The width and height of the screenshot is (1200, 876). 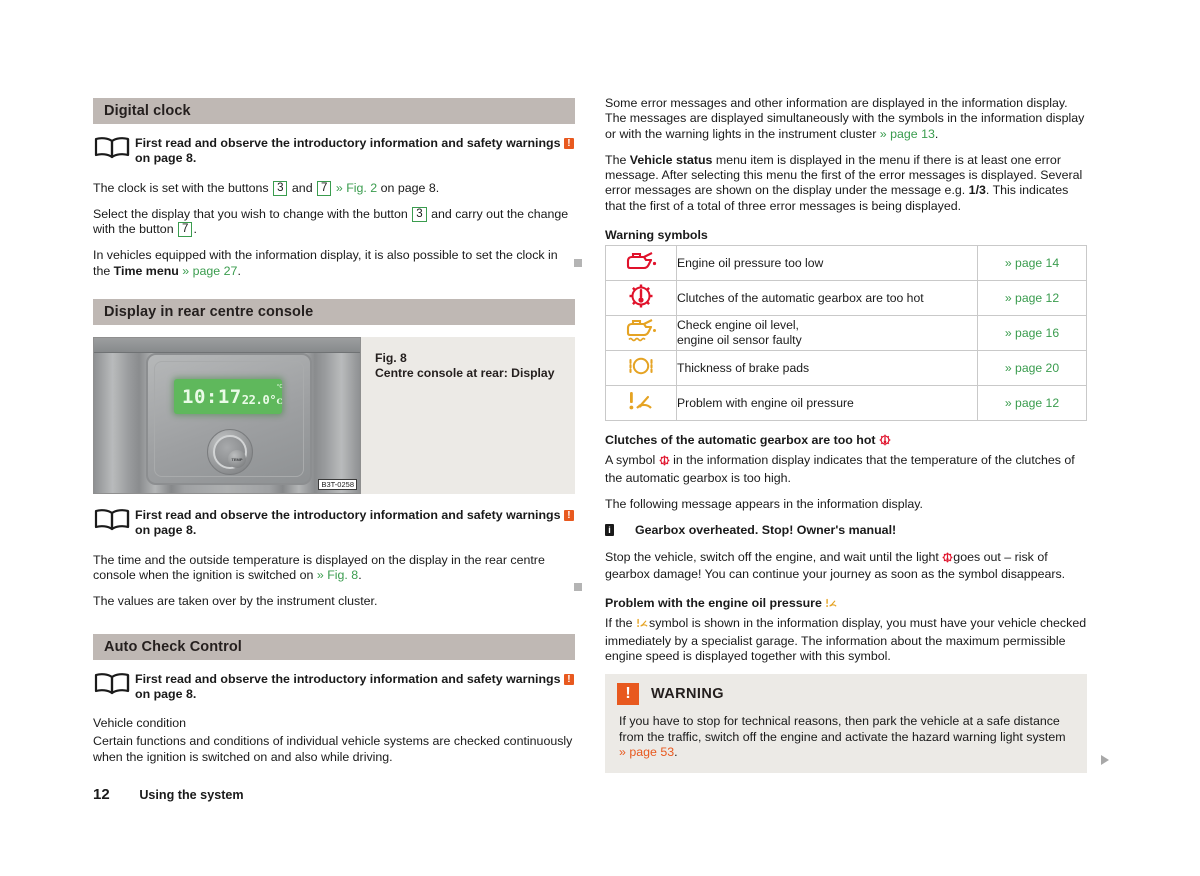 What do you see at coordinates (609, 530) in the screenshot?
I see `info-icon: i` at bounding box center [609, 530].